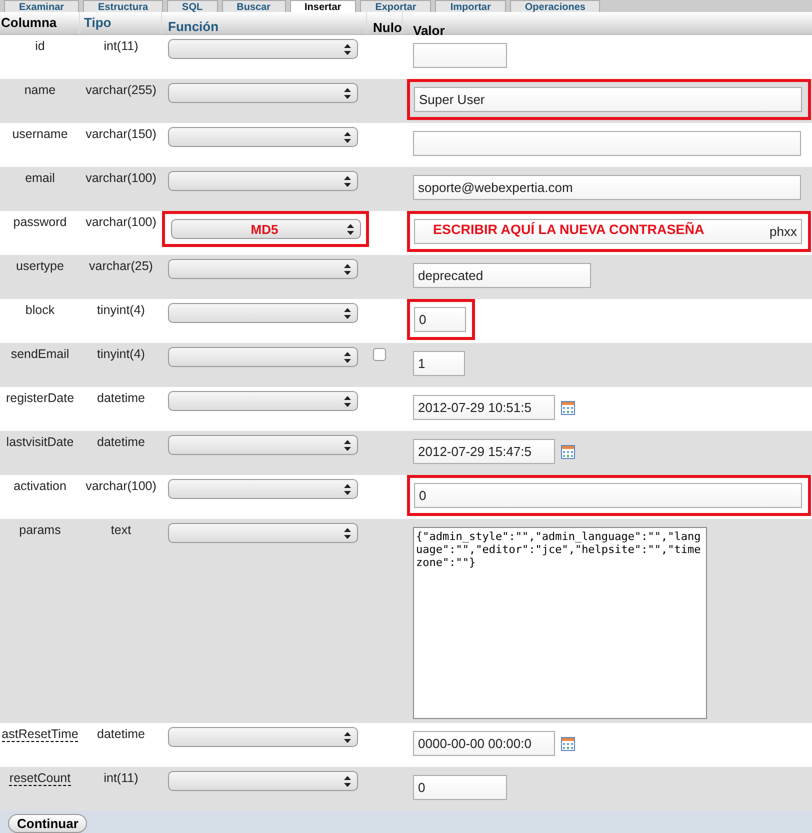  I want to click on value-field: 2012-07-29 10:51:5, so click(484, 407).